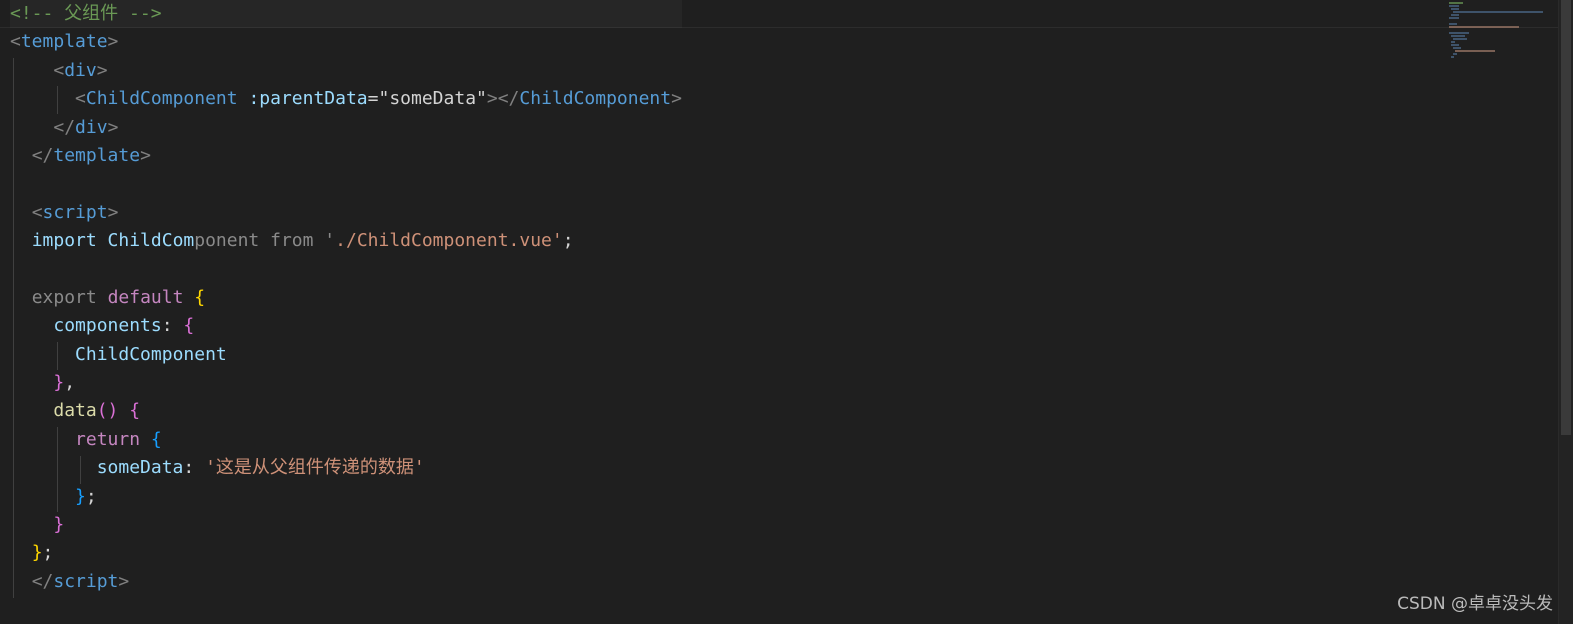  I want to click on code-token: <!-- 父组件 -->, so click(86, 13).